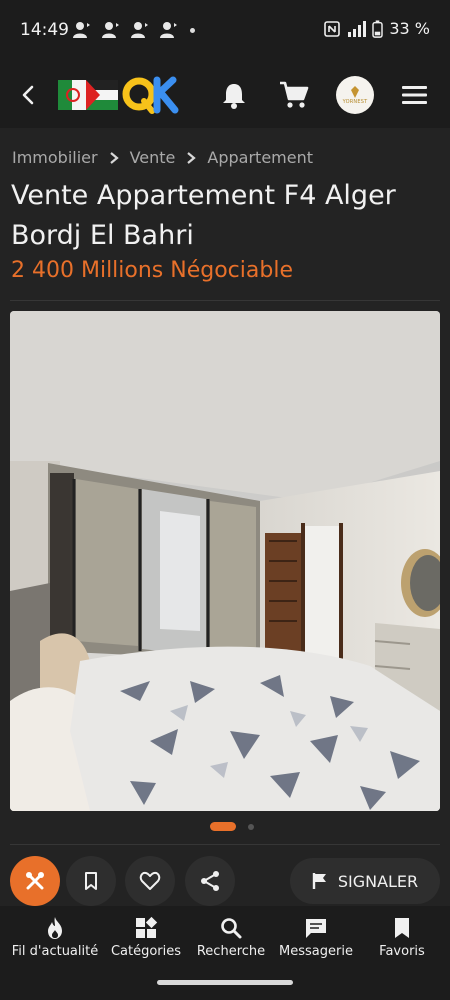 The height and width of the screenshot is (1000, 450). I want to click on nav-label: Favoris, so click(402, 951).